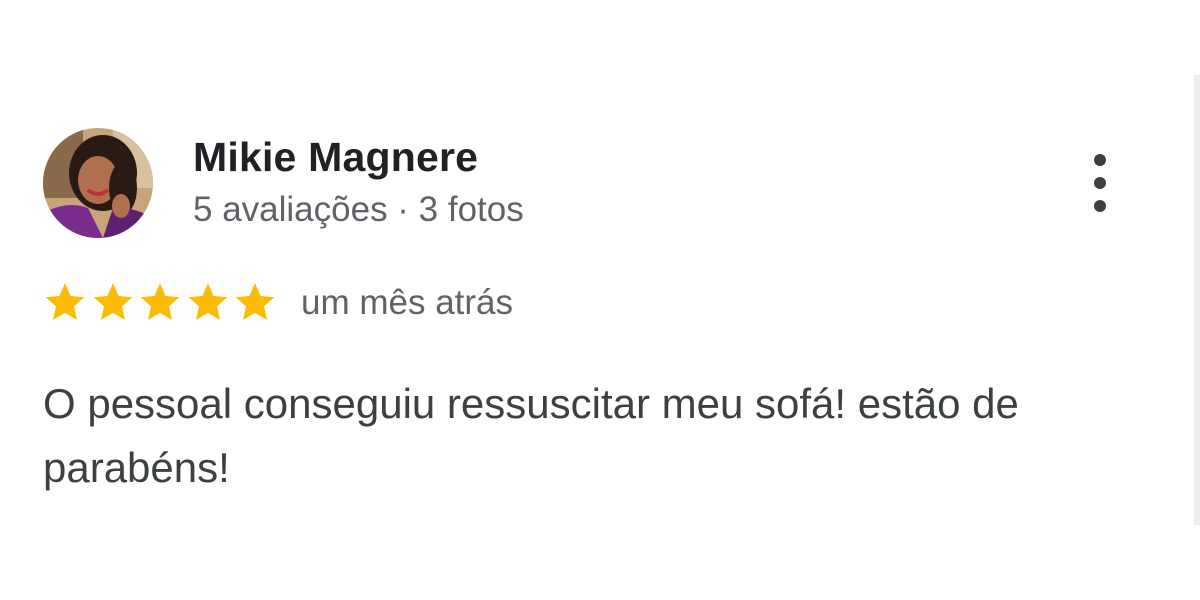 The height and width of the screenshot is (600, 1200). I want to click on more-options-button, so click(1100, 183).